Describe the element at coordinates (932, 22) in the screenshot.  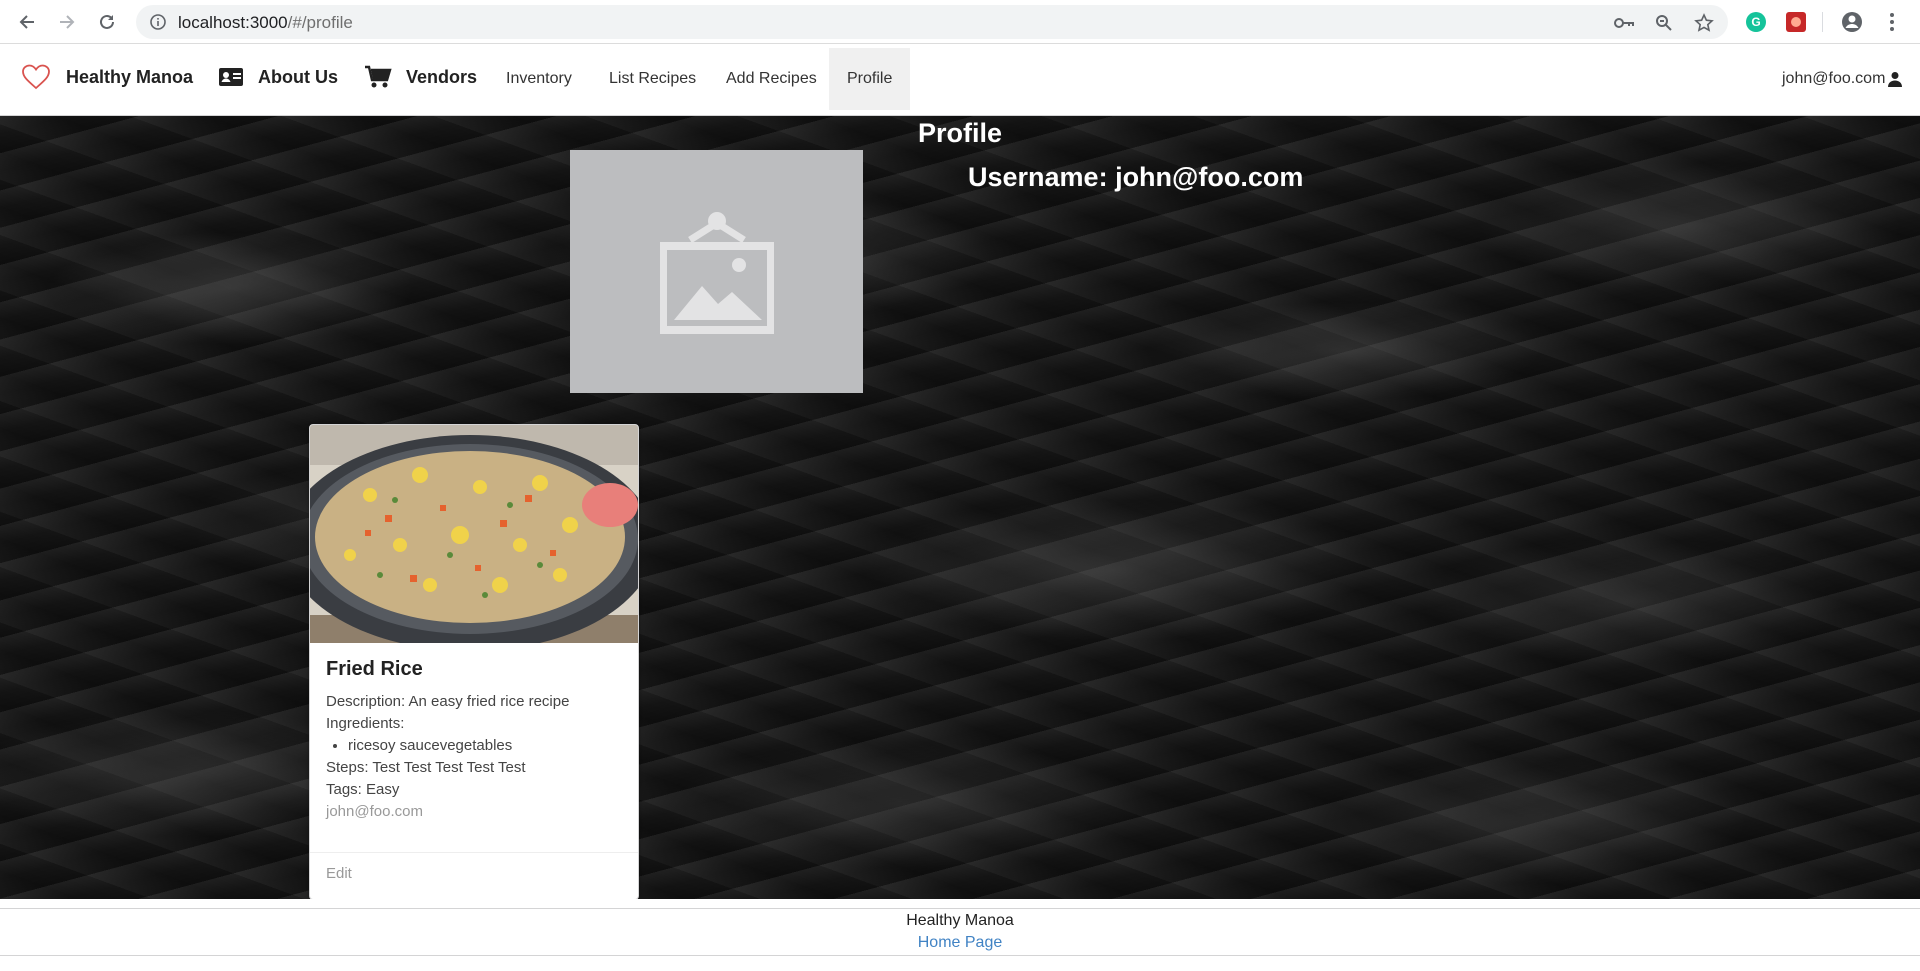
I see `address-bar: localhost:3000/#/profile` at that location.